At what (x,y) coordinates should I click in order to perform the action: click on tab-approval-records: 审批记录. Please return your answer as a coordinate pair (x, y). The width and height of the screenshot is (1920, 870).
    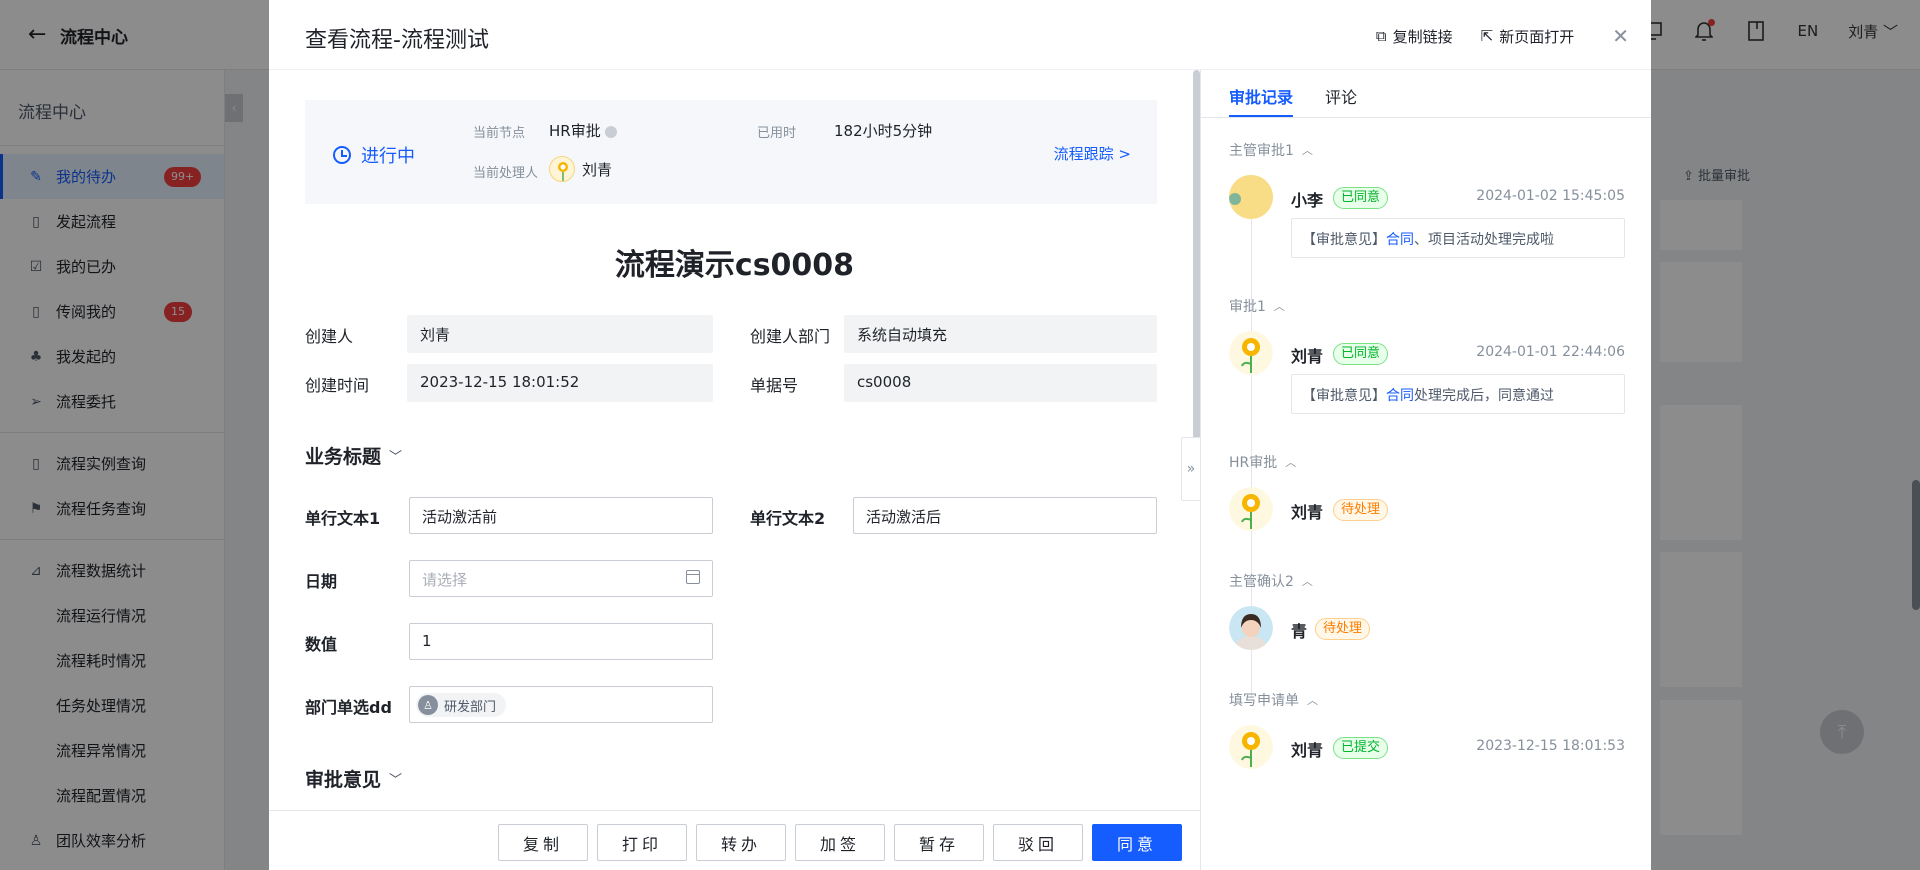
    Looking at the image, I should click on (1261, 100).